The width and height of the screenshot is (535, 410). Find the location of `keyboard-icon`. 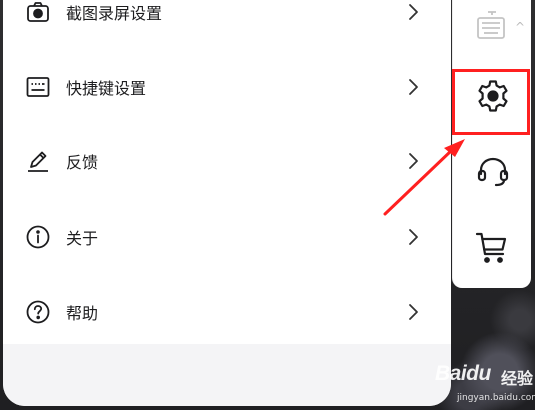

keyboard-icon is located at coordinates (491, 25).